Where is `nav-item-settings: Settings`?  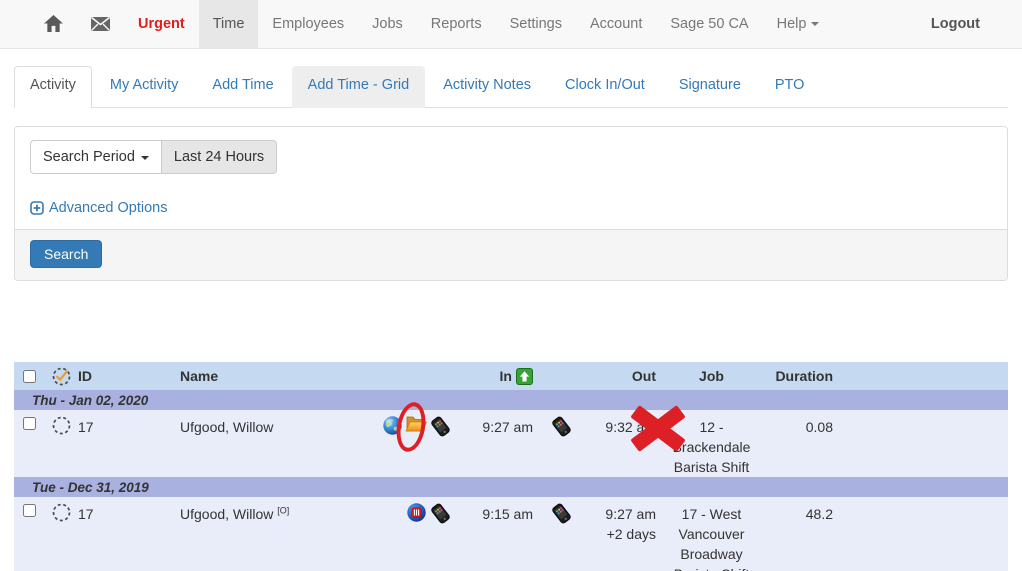
nav-item-settings: Settings is located at coordinates (536, 24).